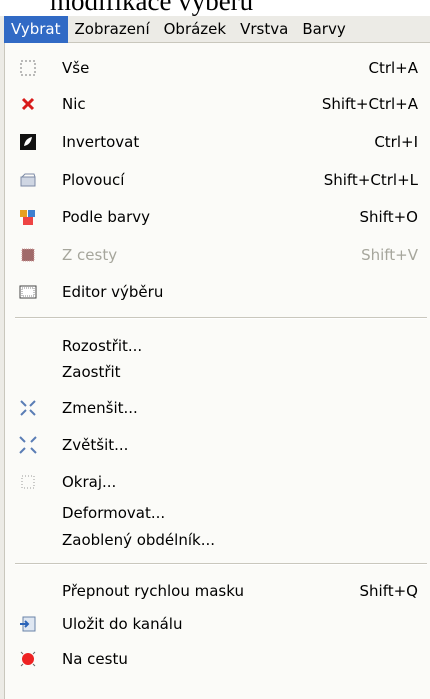 The width and height of the screenshot is (430, 699). What do you see at coordinates (28, 217) in the screenshot?
I see `select-by-color-icon` at bounding box center [28, 217].